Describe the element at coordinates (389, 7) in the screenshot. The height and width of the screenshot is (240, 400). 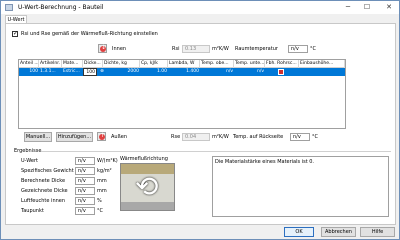
I see `close-button: ✕` at that location.